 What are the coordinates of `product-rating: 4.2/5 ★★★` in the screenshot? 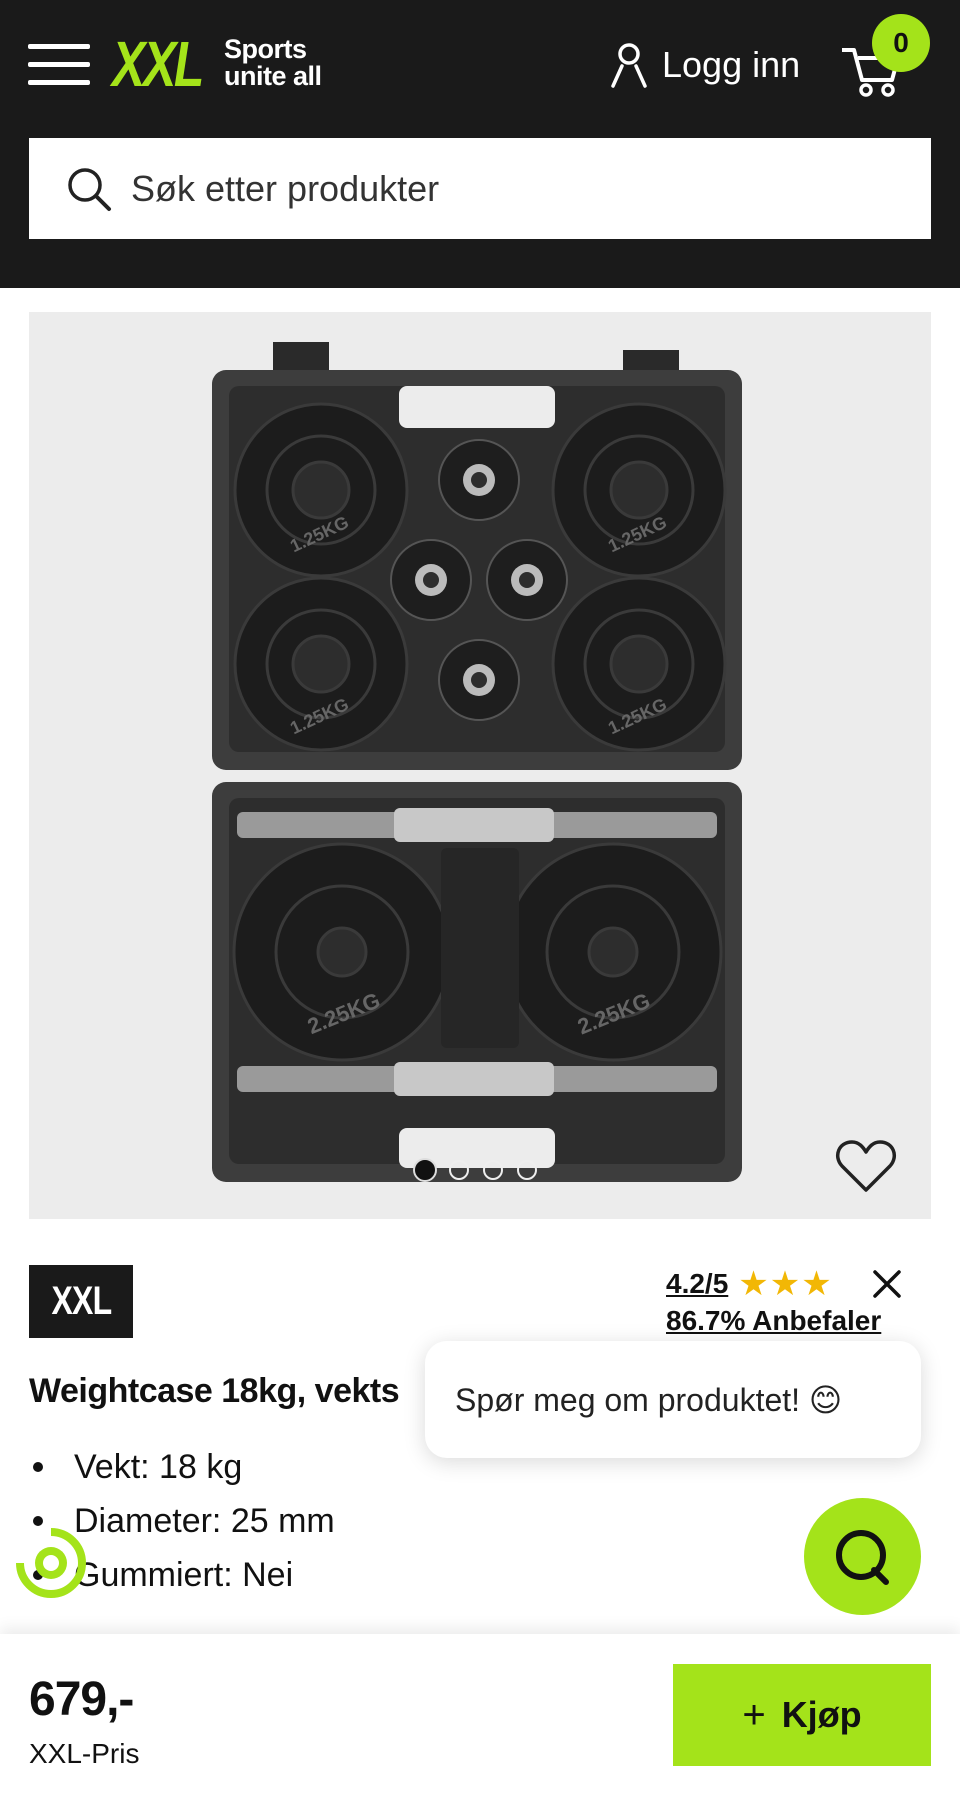 It's located at (749, 1284).